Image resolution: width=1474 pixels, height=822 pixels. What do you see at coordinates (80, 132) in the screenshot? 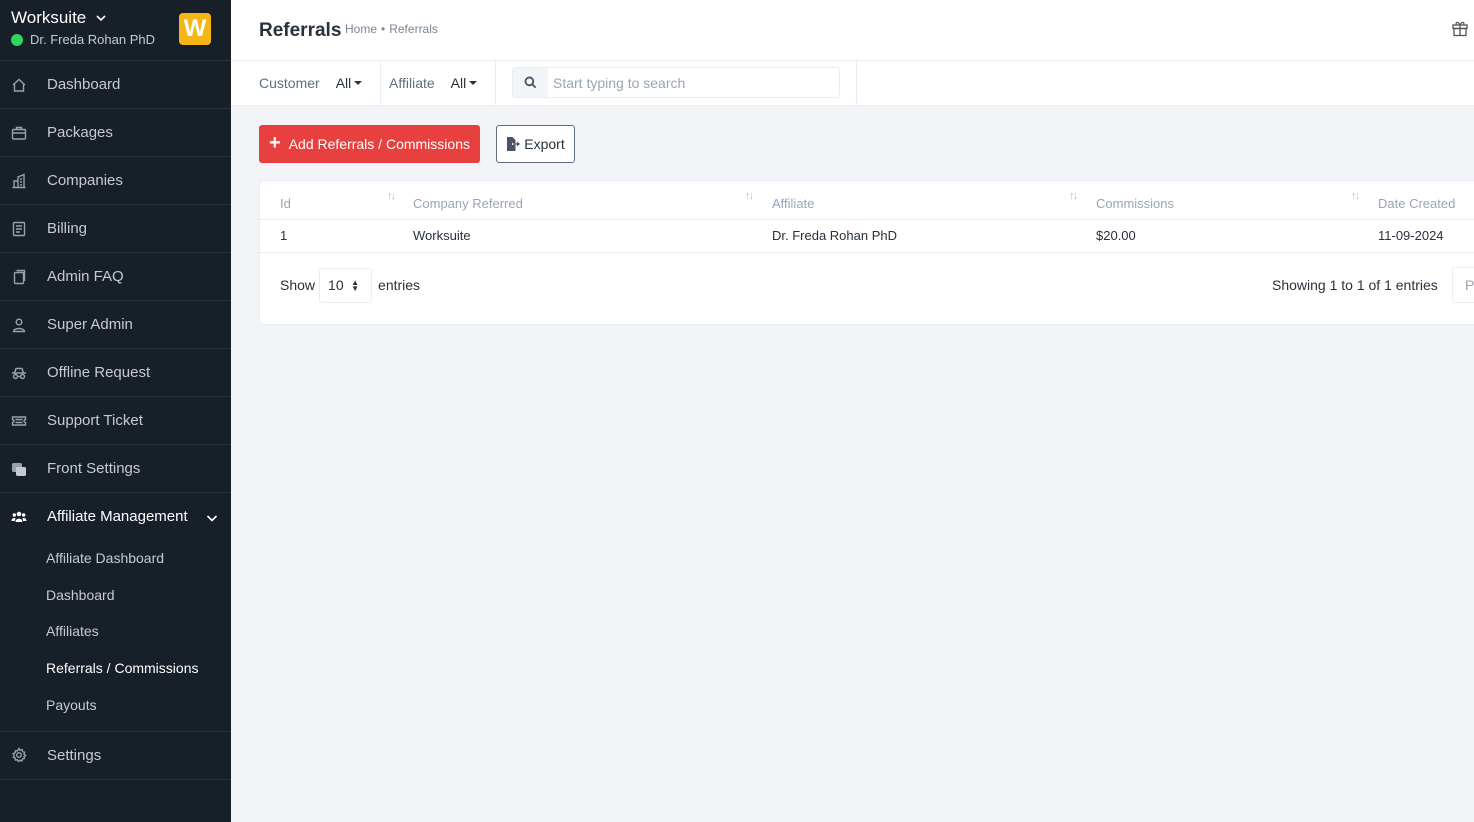
I see `sidebar-item-label: Packages` at bounding box center [80, 132].